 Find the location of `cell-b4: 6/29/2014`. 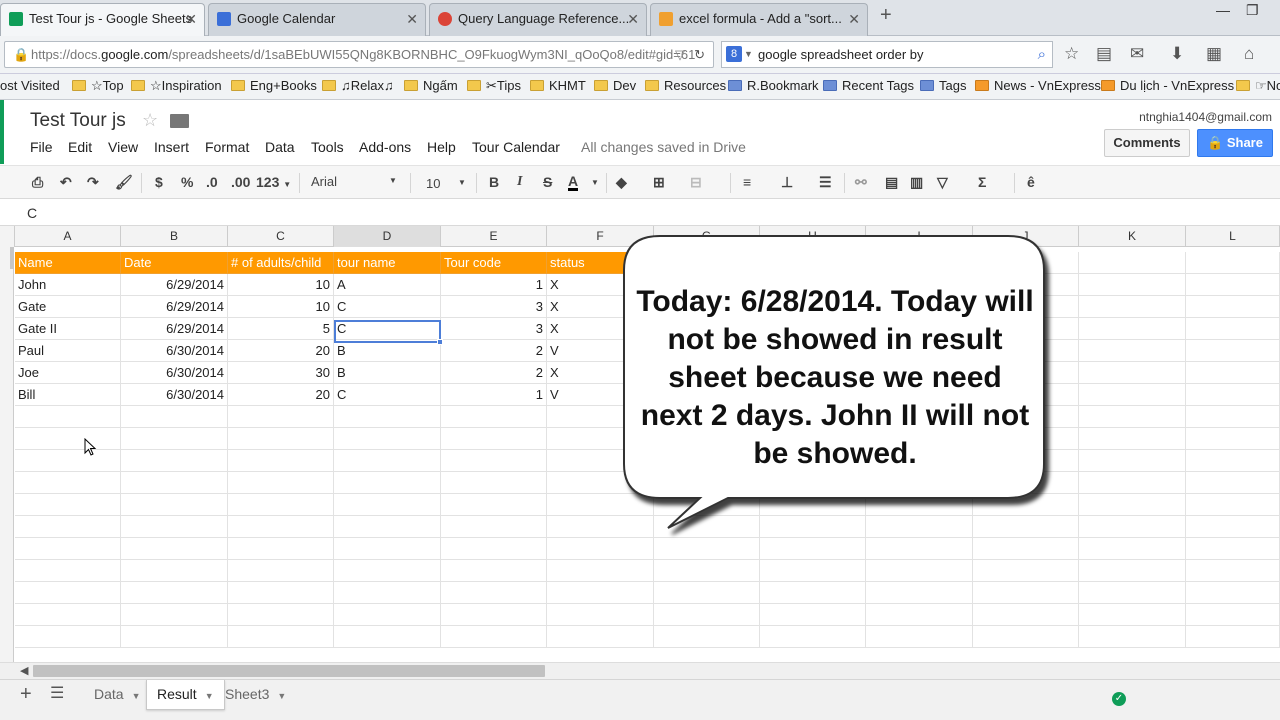

cell-b4: 6/29/2014 is located at coordinates (174, 329).